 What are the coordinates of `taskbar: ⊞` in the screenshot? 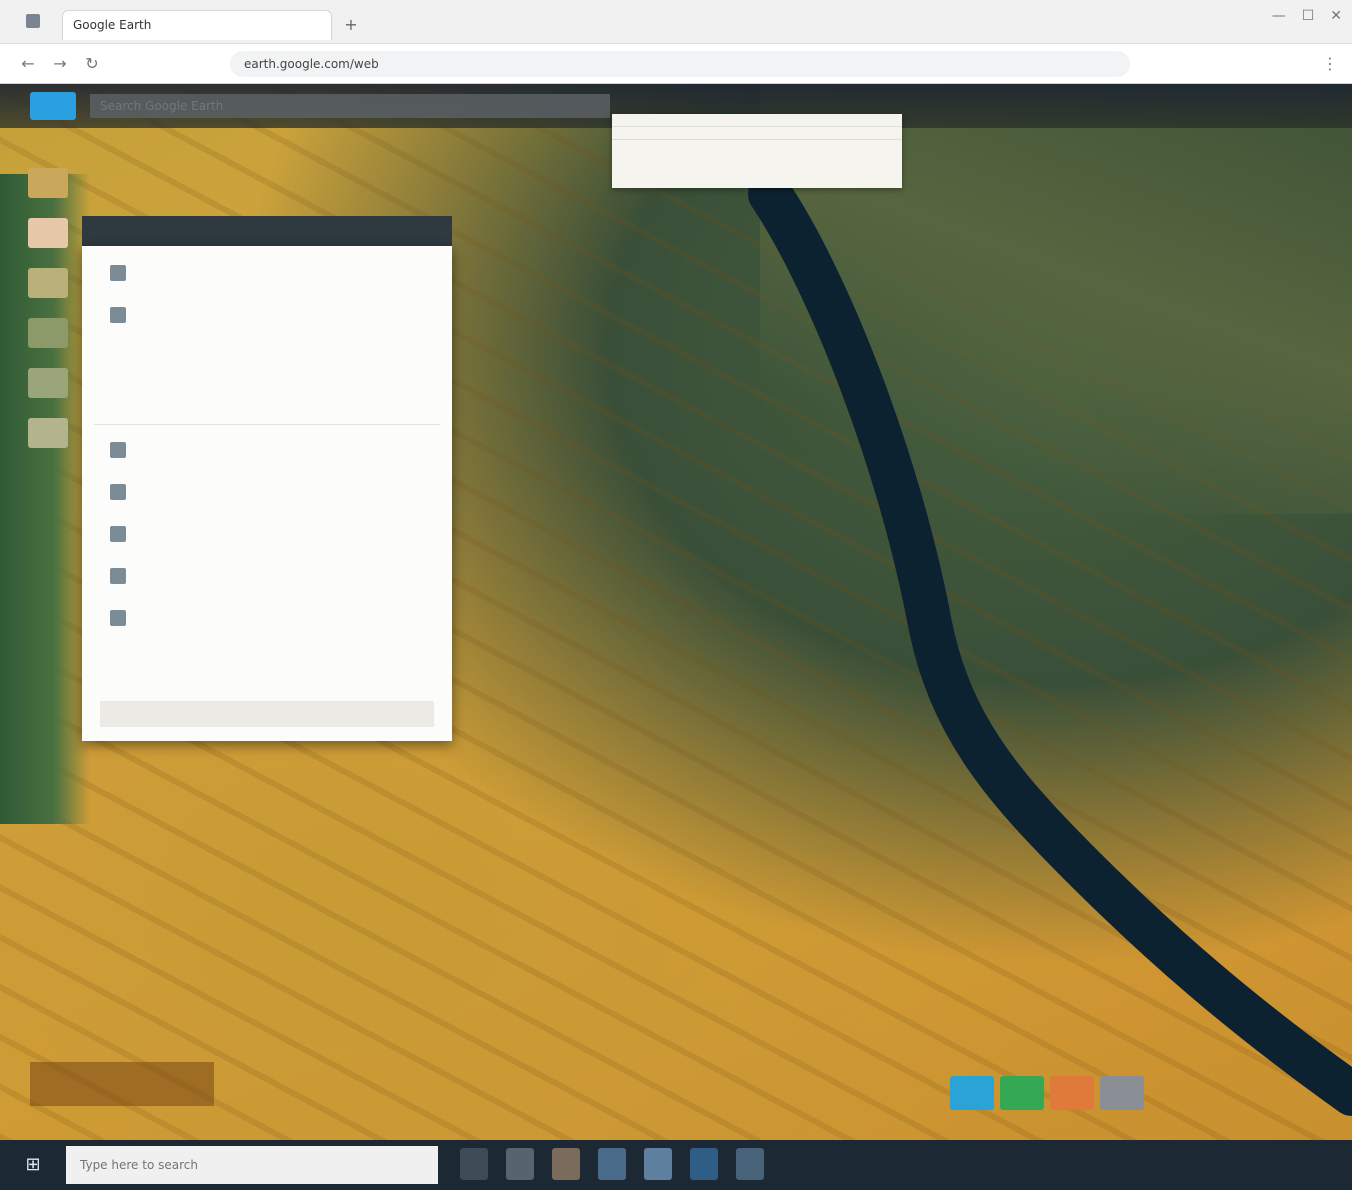 It's located at (676, 1165).